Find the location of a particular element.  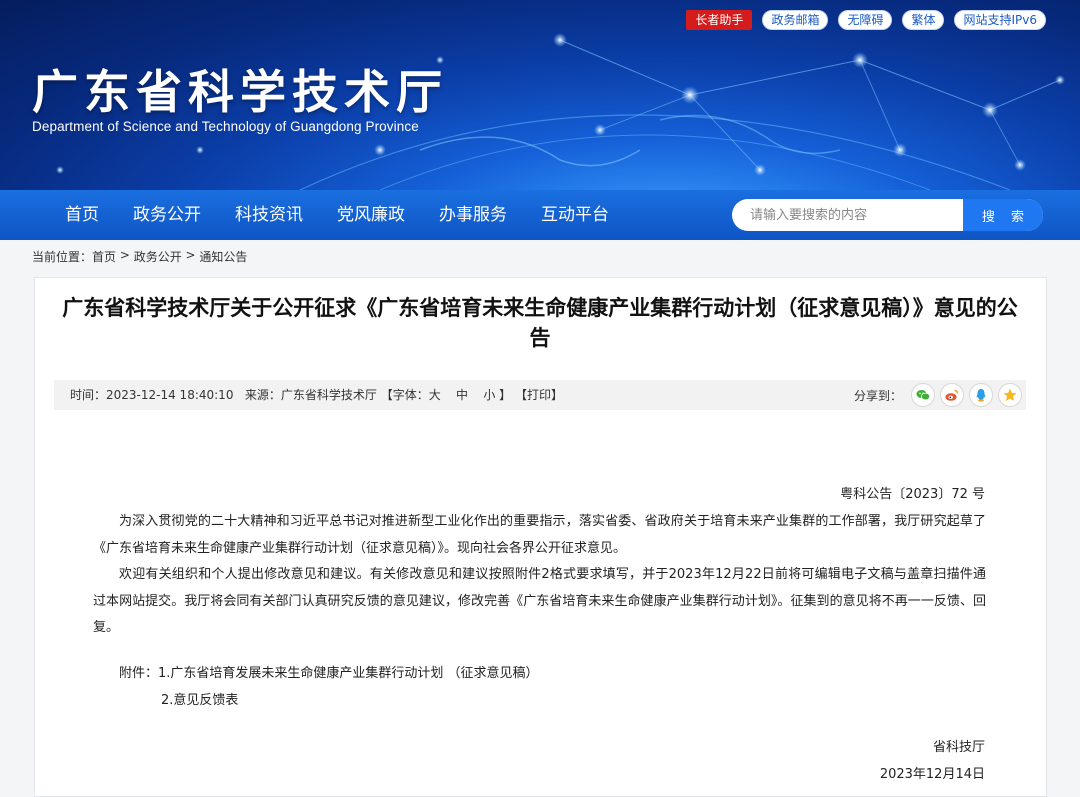

site-title: 广东省科学技术厅 is located at coordinates (240, 92).